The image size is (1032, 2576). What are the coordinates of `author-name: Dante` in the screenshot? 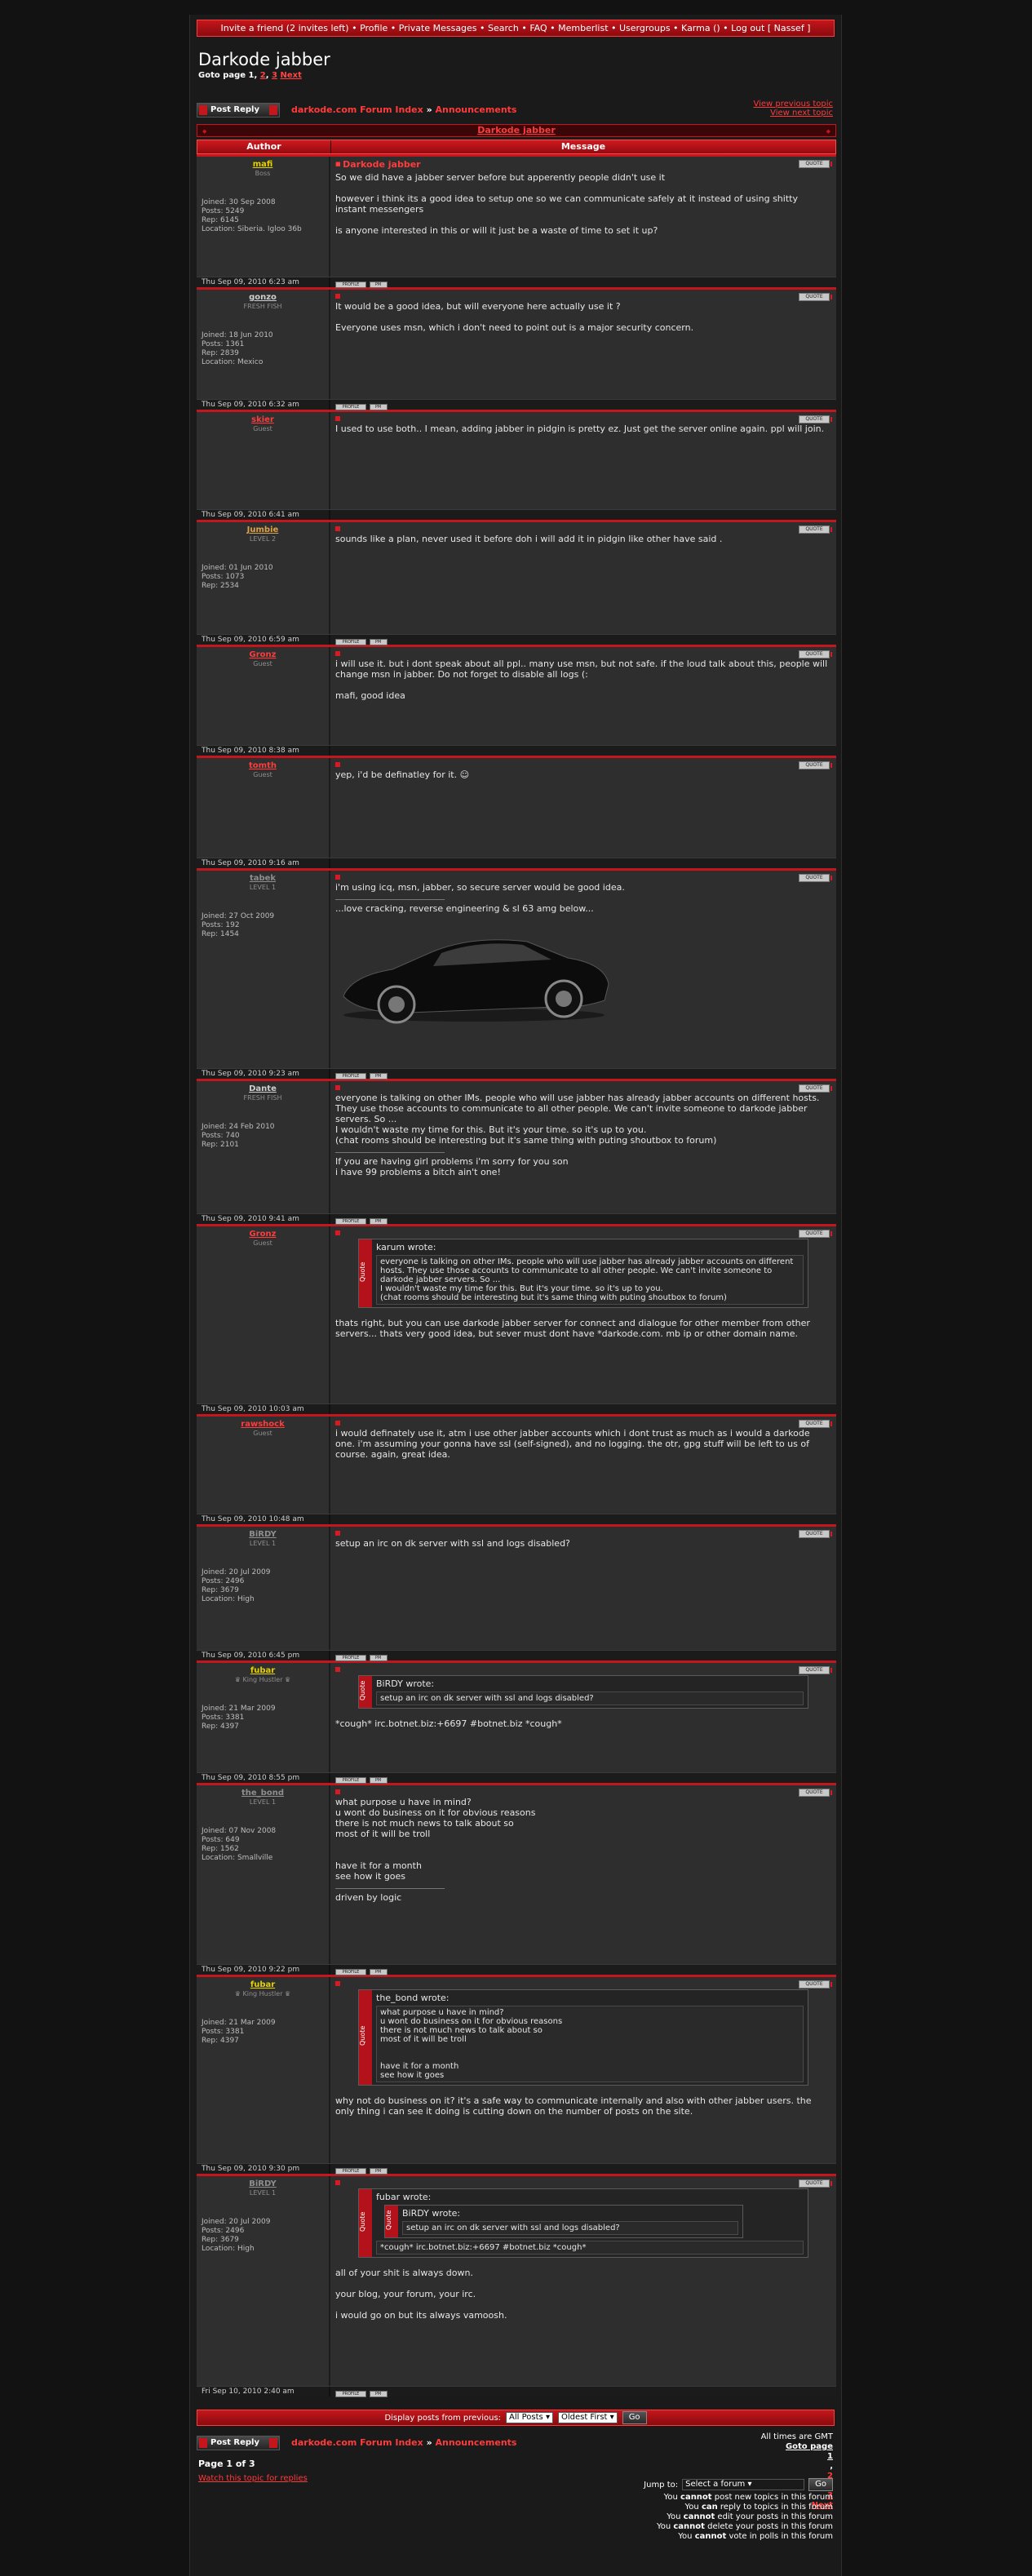 It's located at (263, 1088).